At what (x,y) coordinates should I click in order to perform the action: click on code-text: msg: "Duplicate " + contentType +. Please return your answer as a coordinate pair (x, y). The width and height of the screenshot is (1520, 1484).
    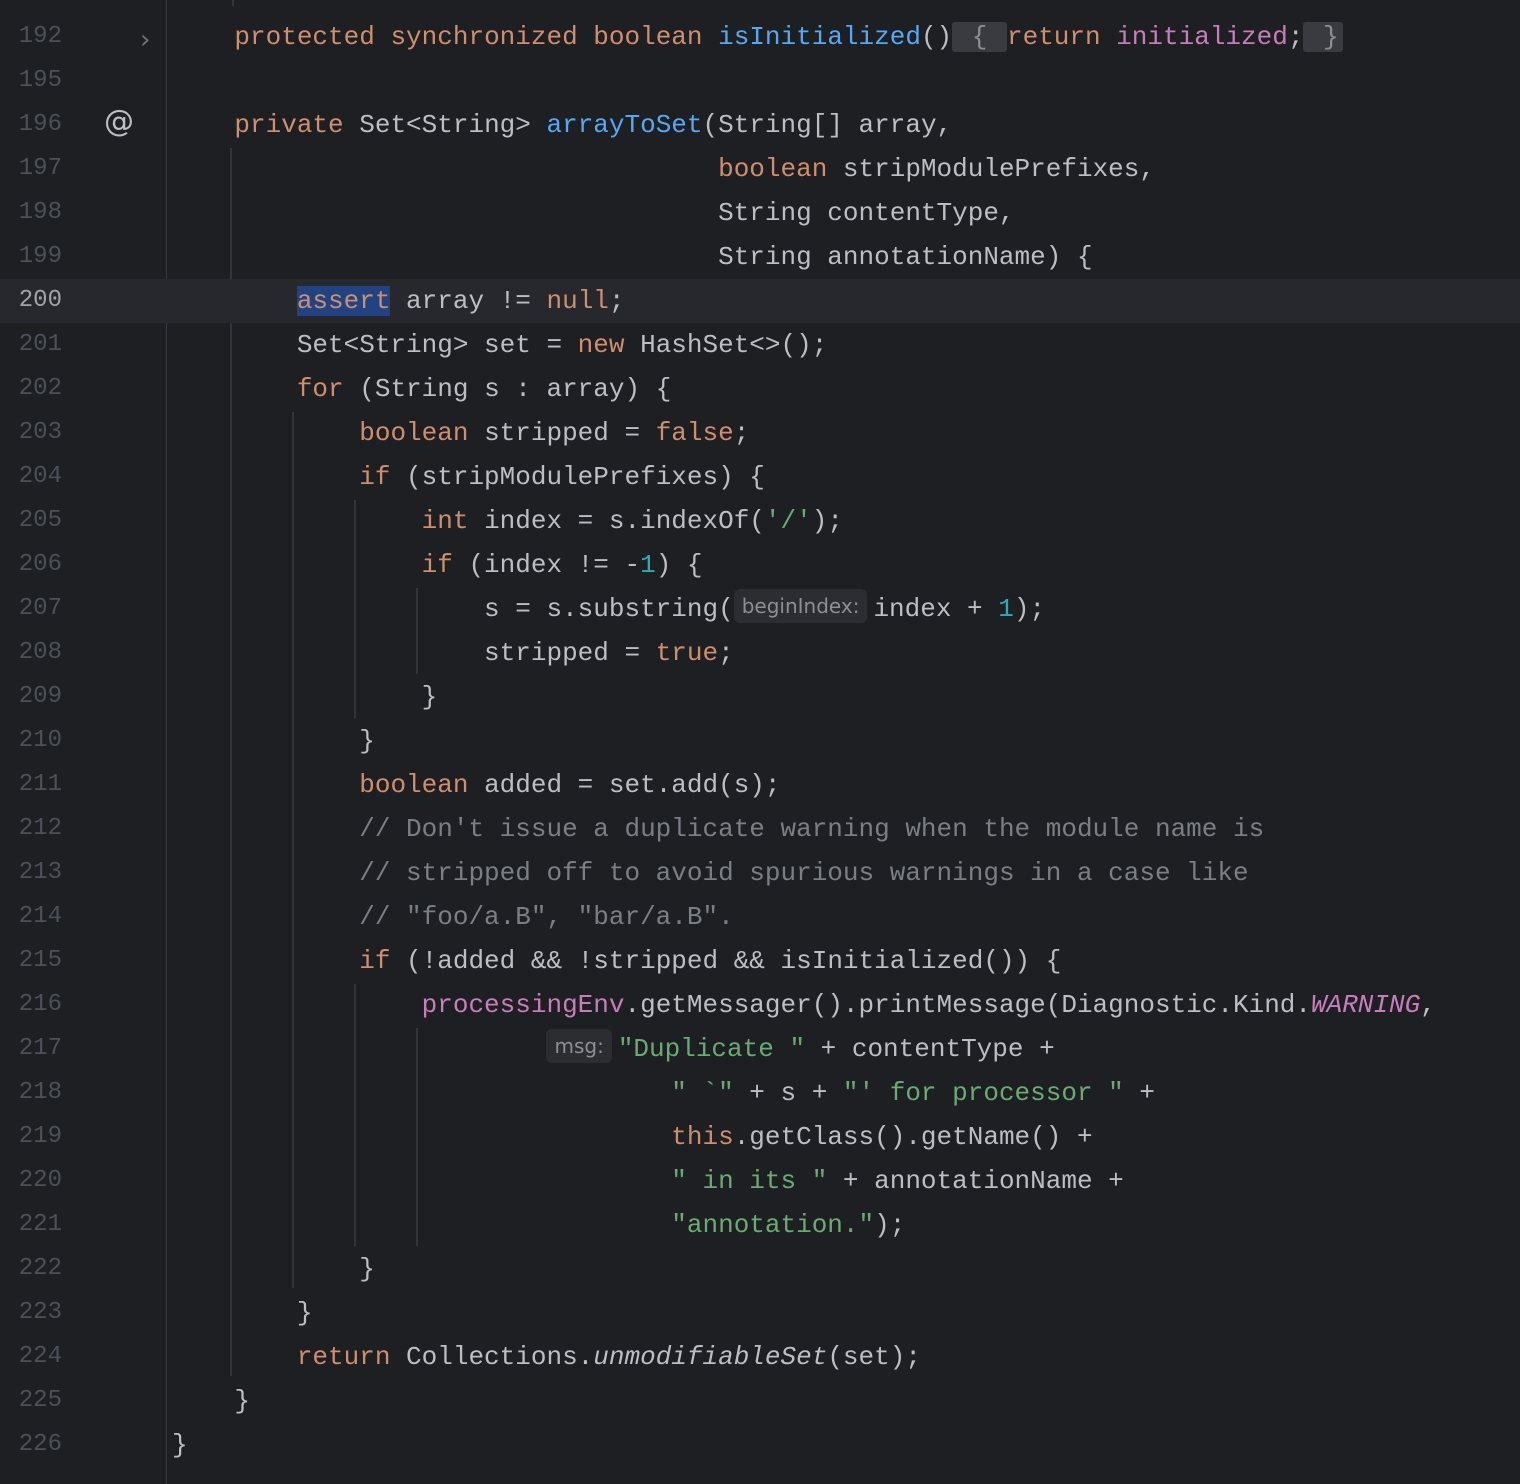
    Looking at the image, I should click on (613, 1049).